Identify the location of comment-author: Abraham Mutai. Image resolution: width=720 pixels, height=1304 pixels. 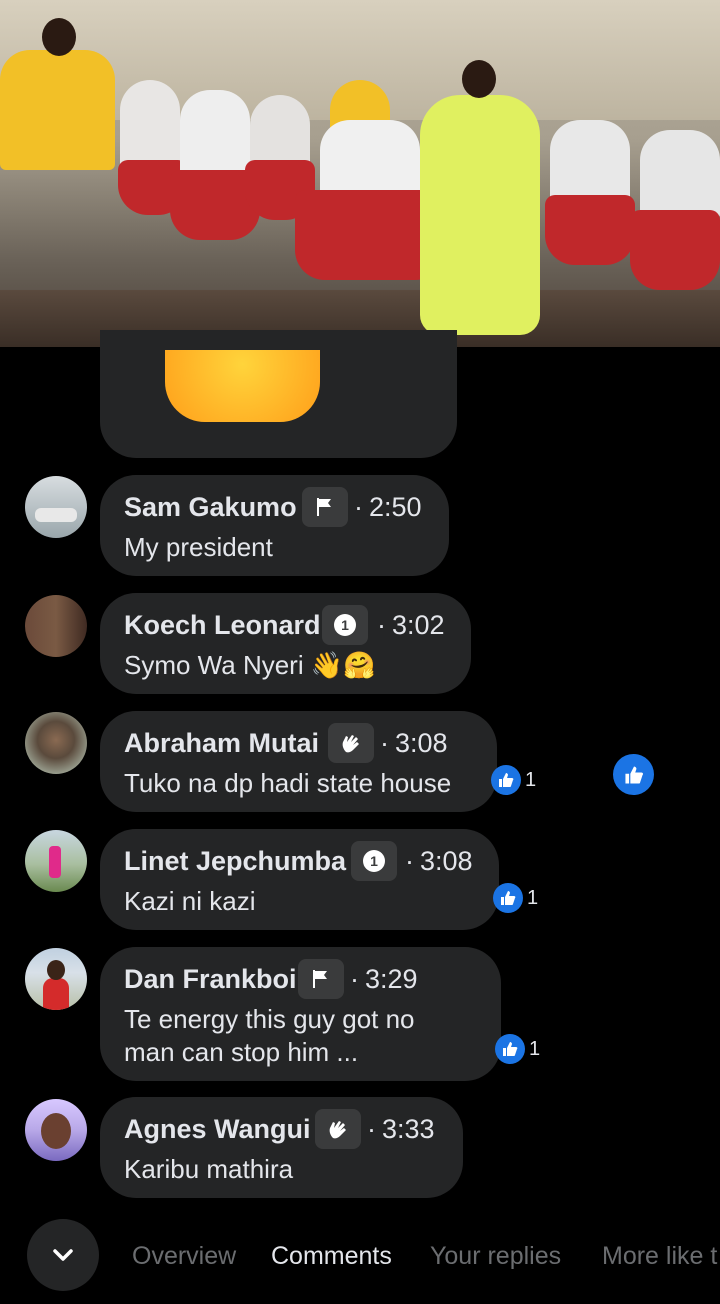
(221, 743).